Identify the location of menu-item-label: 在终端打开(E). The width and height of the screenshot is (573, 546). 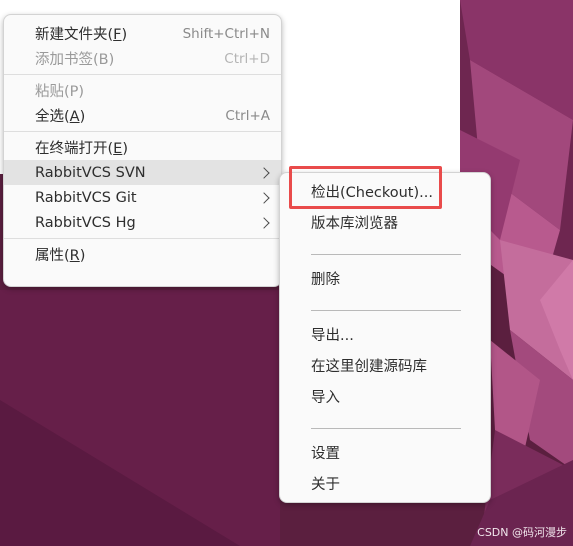
(82, 149).